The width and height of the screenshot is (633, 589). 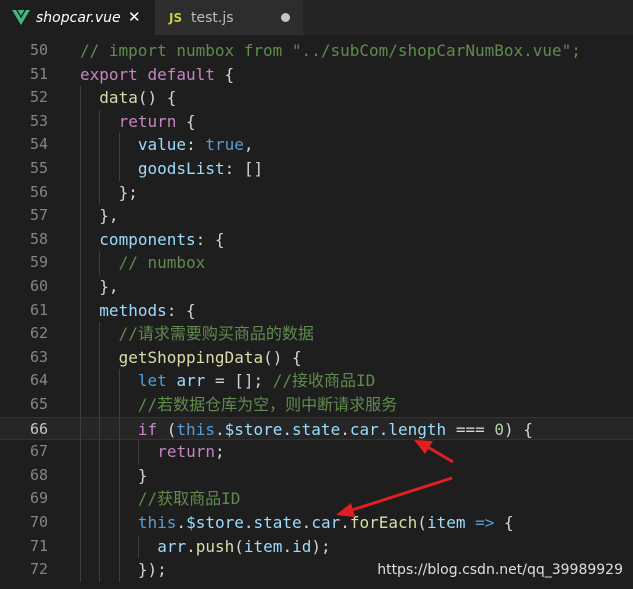 What do you see at coordinates (38, 120) in the screenshot?
I see `line-number: 53` at bounding box center [38, 120].